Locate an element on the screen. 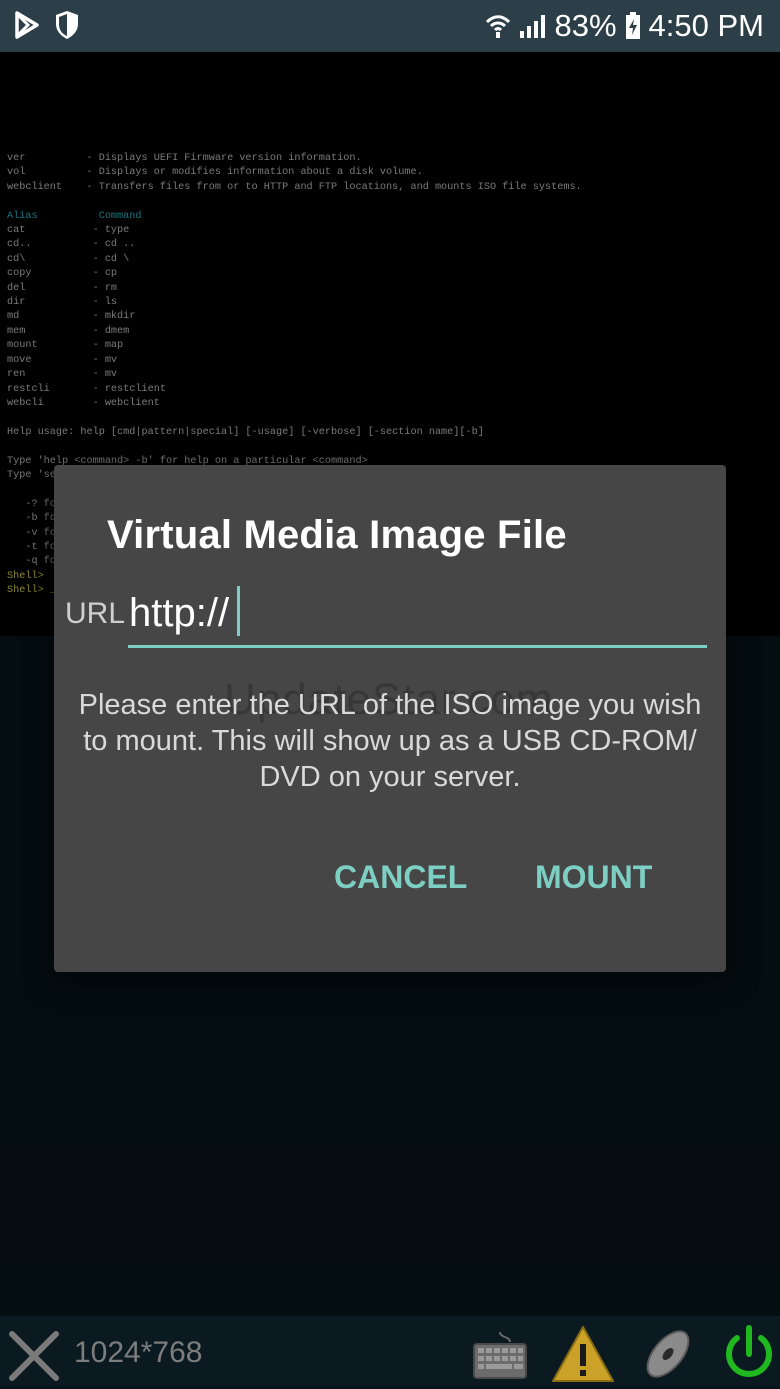  mount-button: MOUNT is located at coordinates (593, 877).